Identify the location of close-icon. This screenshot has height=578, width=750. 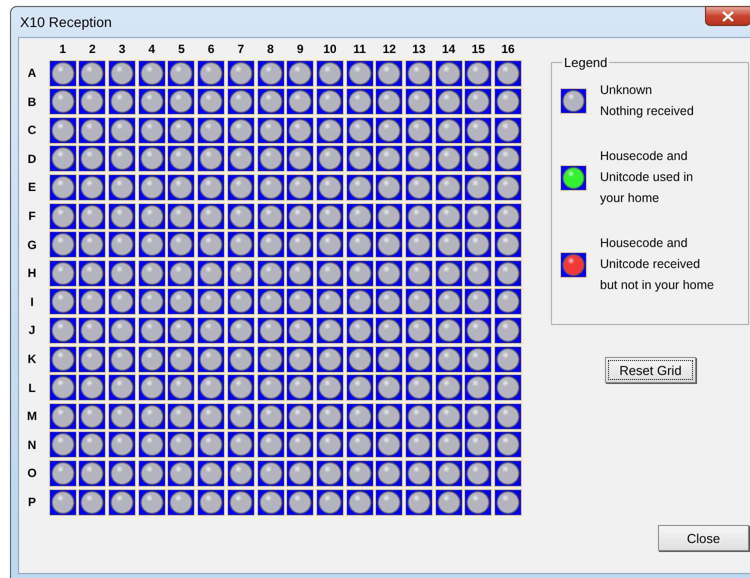
(728, 16).